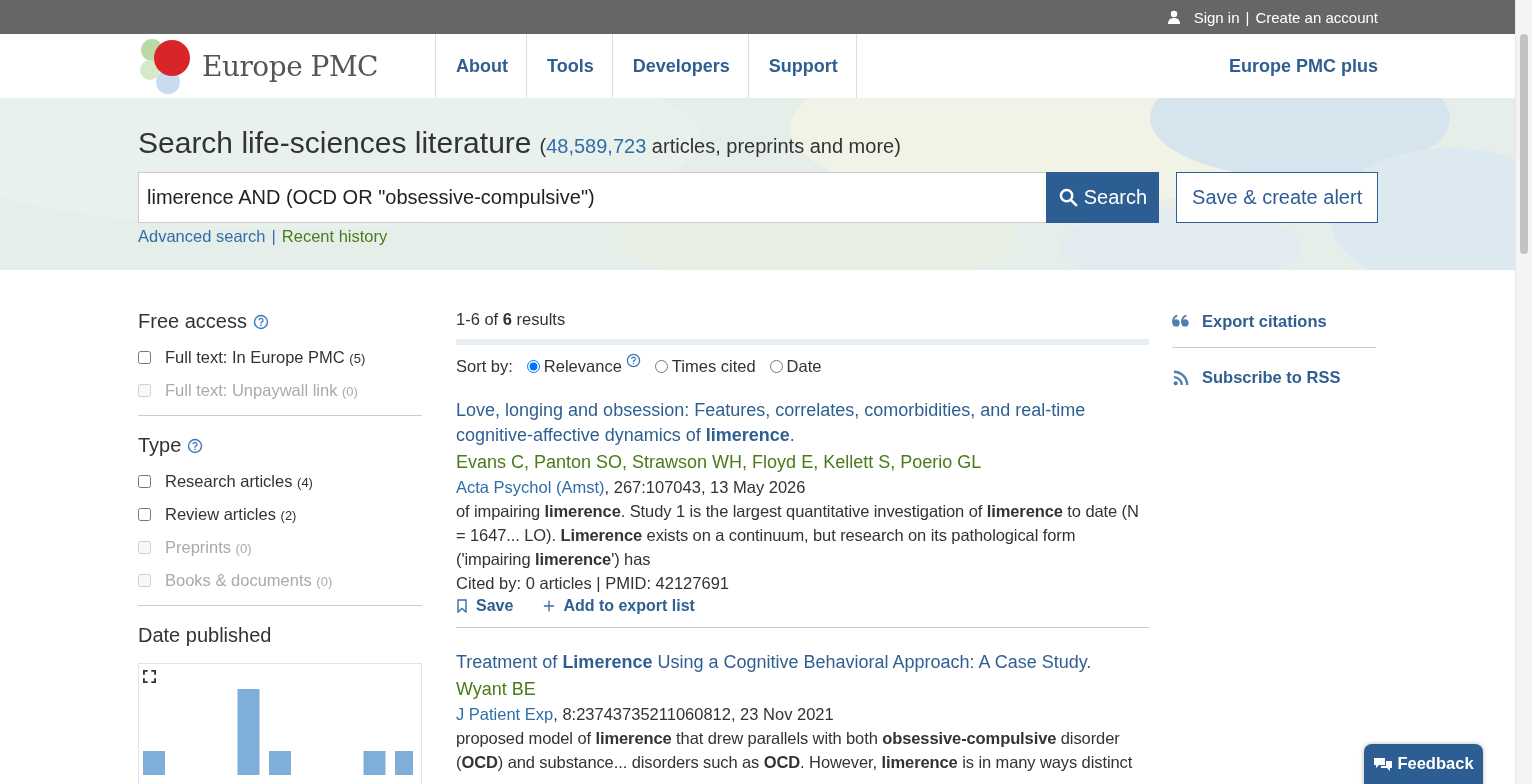 This screenshot has width=1532, height=784. What do you see at coordinates (231, 514) in the screenshot?
I see `filter-label: Review articles (2)` at bounding box center [231, 514].